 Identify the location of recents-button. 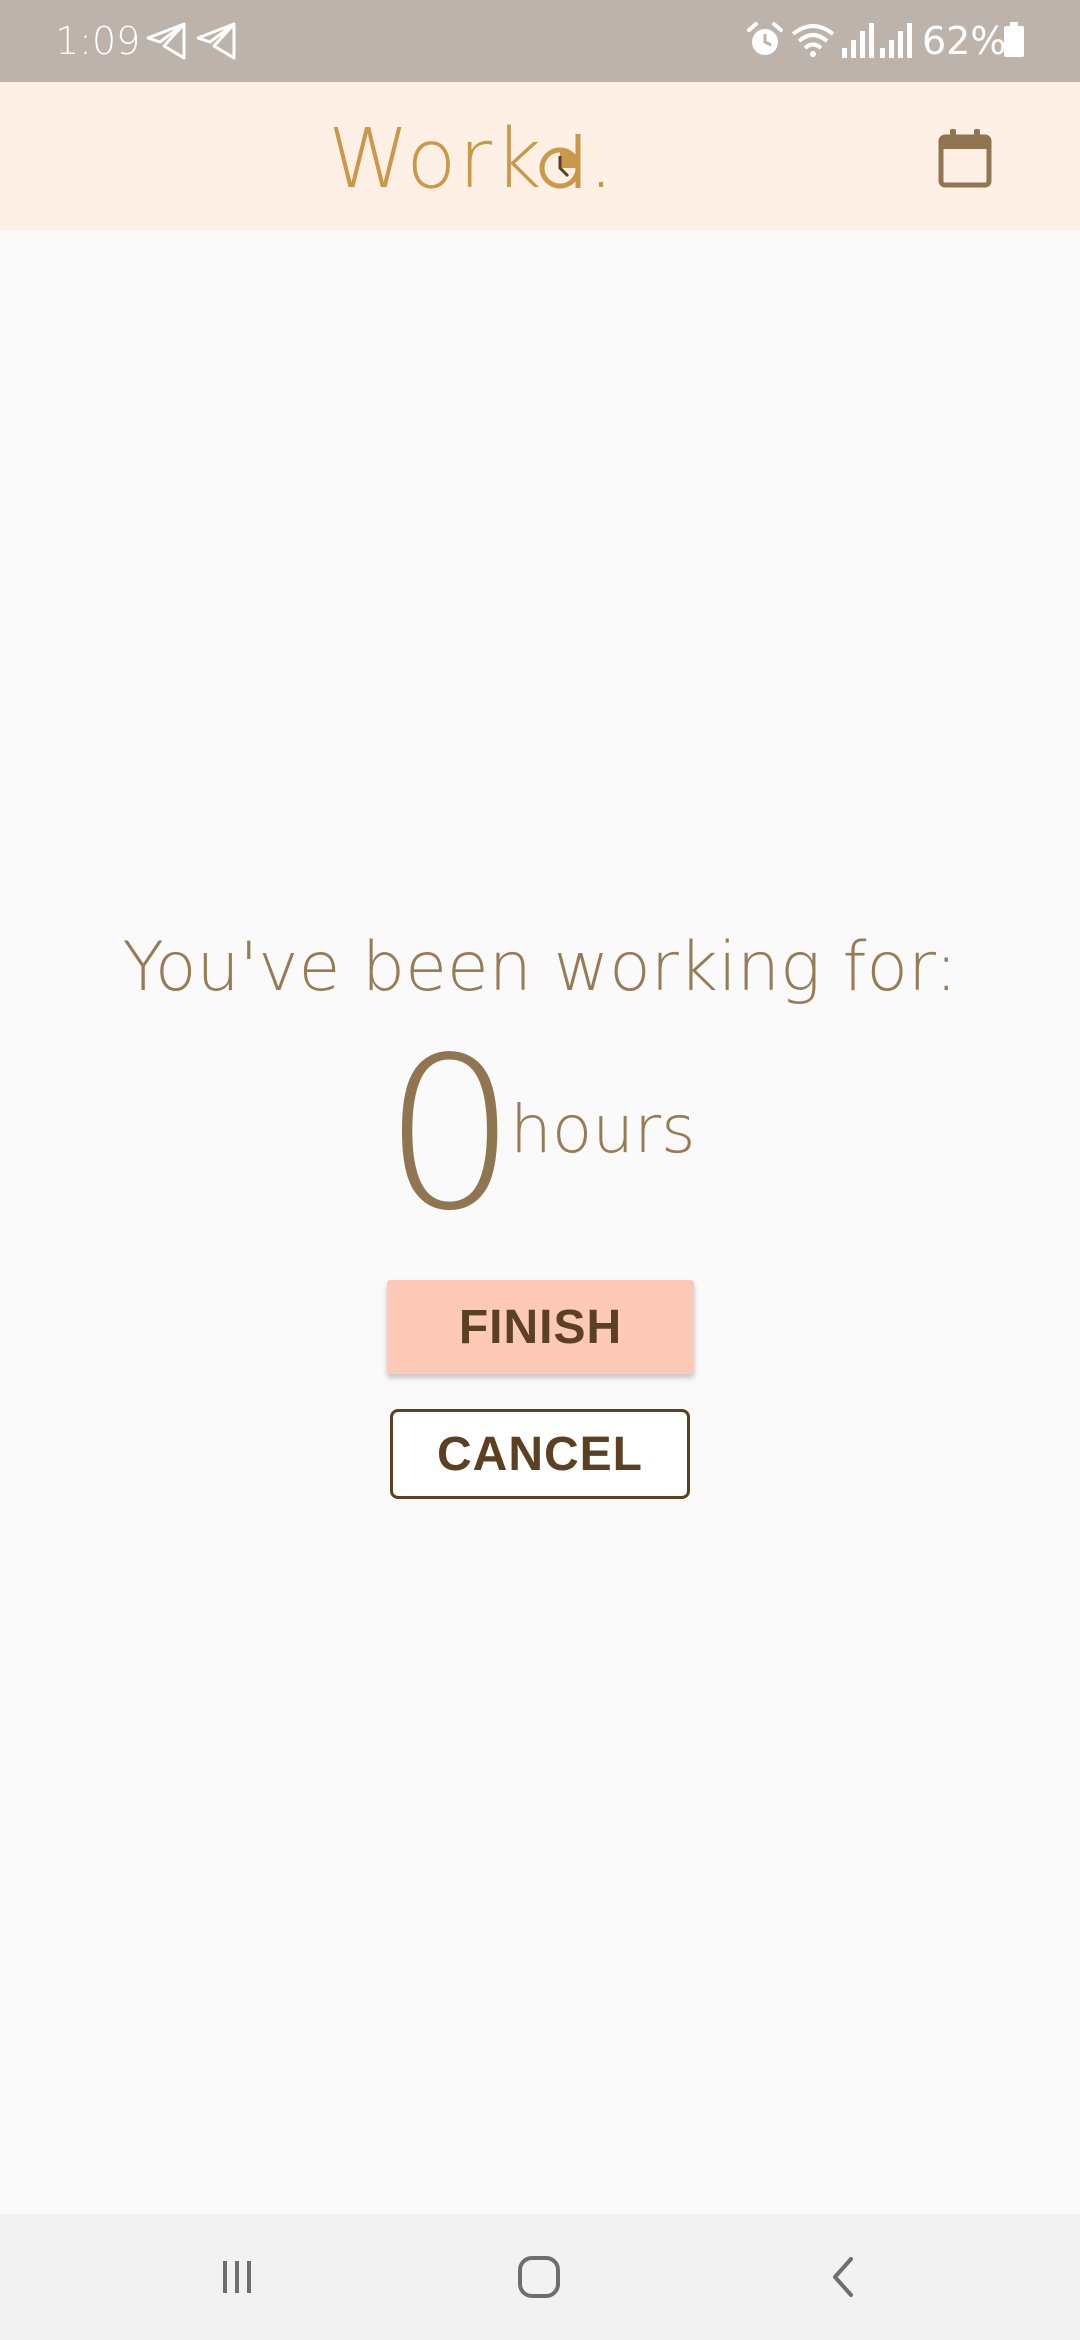
(237, 2277).